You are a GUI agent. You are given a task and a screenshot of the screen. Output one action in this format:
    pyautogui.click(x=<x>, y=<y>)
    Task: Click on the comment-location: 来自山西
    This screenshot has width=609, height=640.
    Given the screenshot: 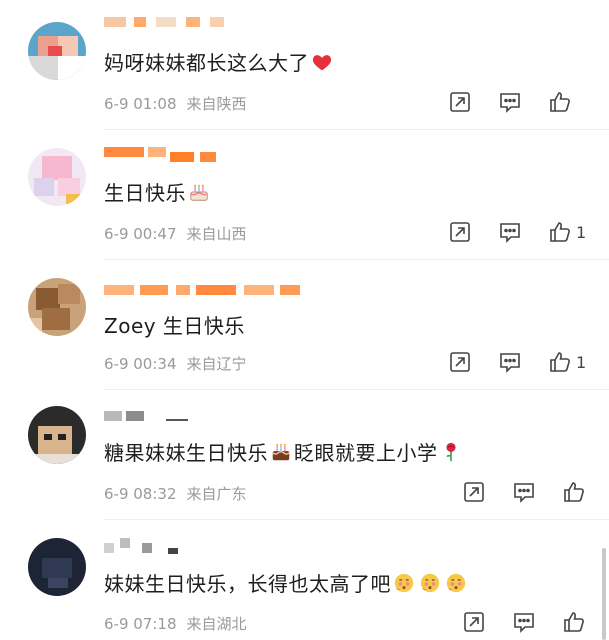 What is the action you would take?
    pyautogui.click(x=216, y=234)
    